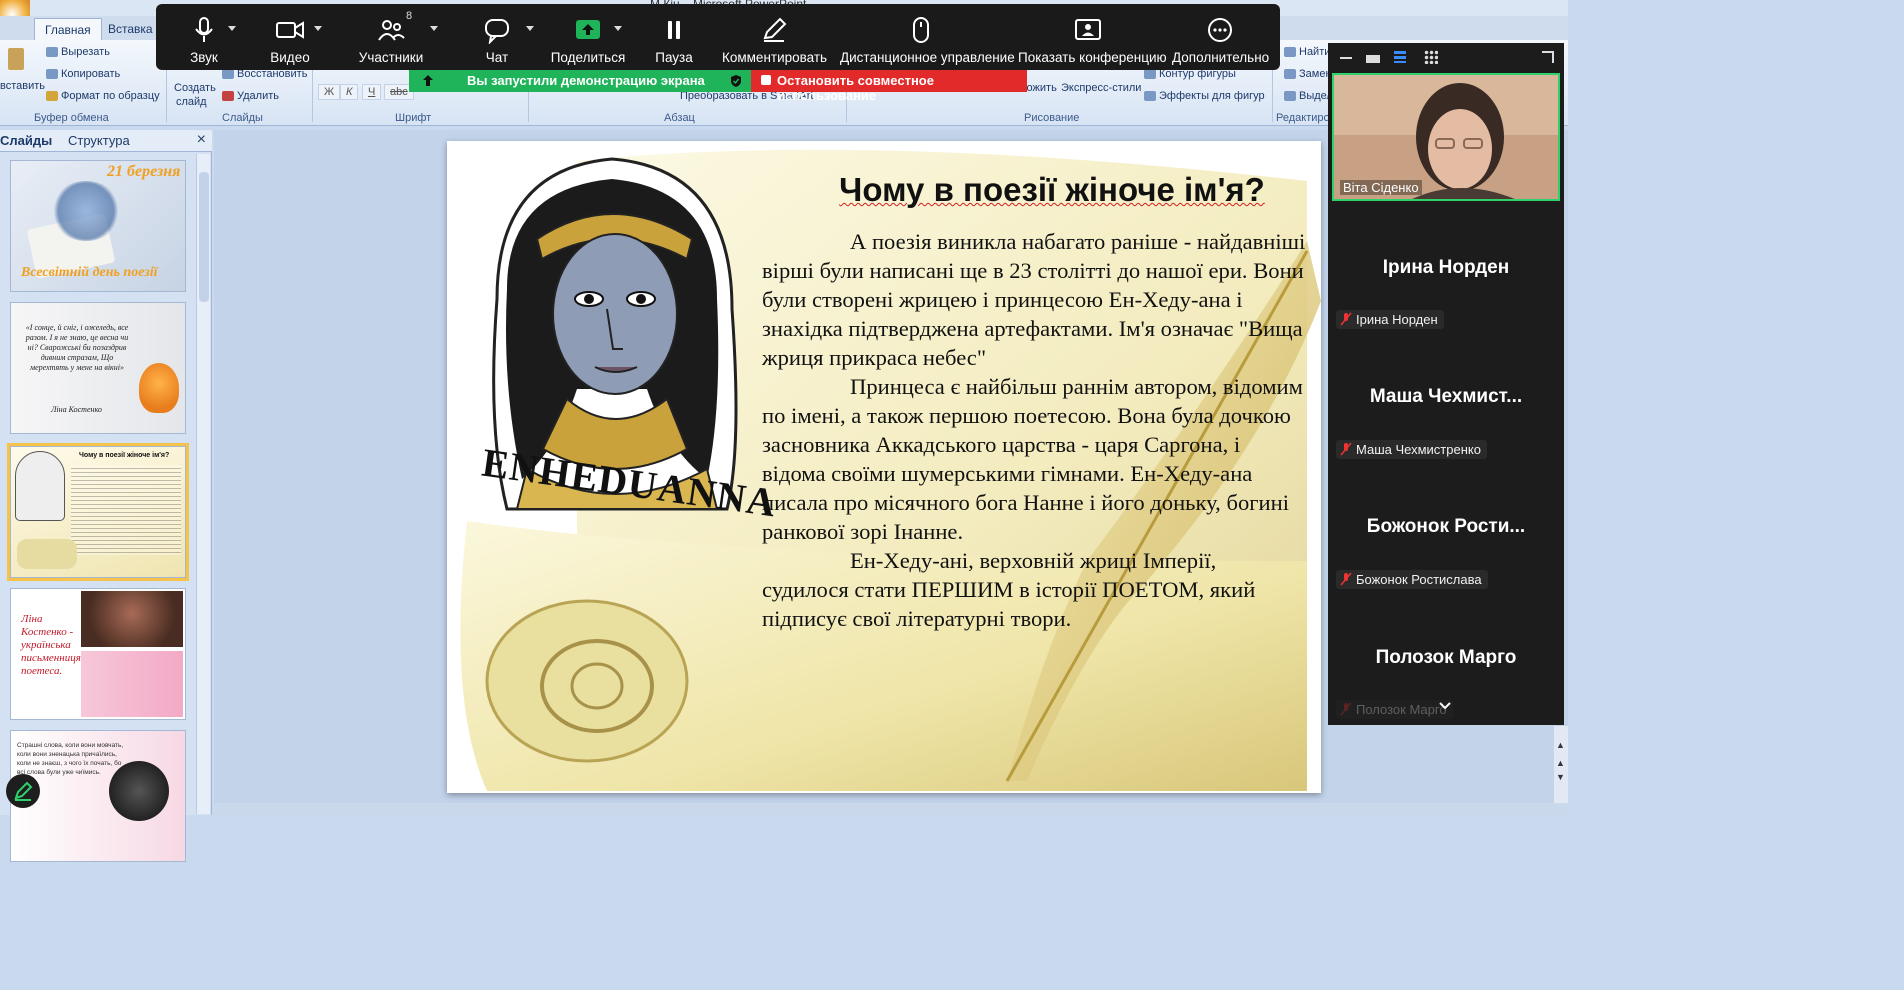 Image resolution: width=1904 pixels, height=990 pixels. What do you see at coordinates (1088, 29) in the screenshot?
I see `show-meeting-icon` at bounding box center [1088, 29].